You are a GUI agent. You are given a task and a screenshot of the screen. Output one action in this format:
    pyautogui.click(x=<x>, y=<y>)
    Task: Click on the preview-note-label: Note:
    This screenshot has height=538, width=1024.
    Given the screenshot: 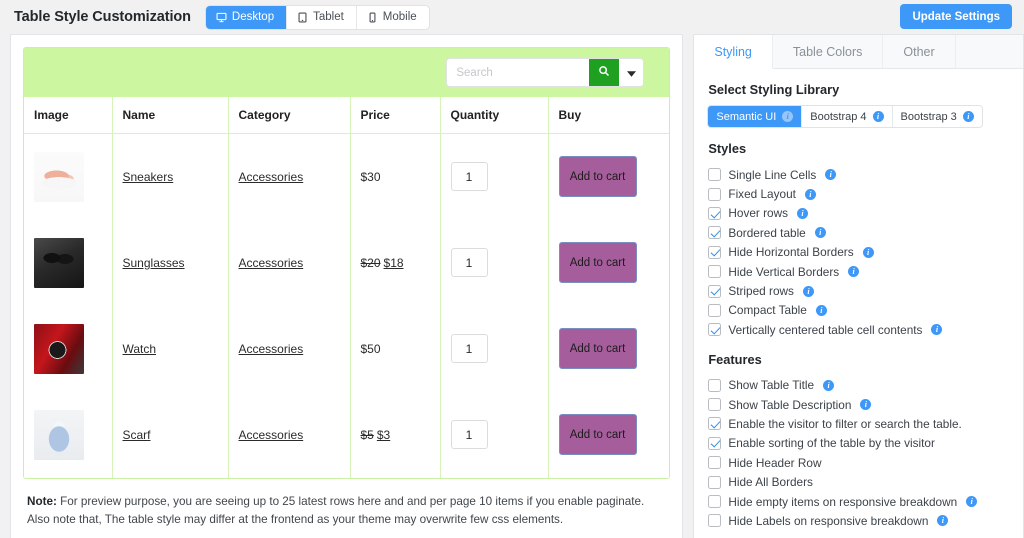 What is the action you would take?
    pyautogui.click(x=42, y=501)
    